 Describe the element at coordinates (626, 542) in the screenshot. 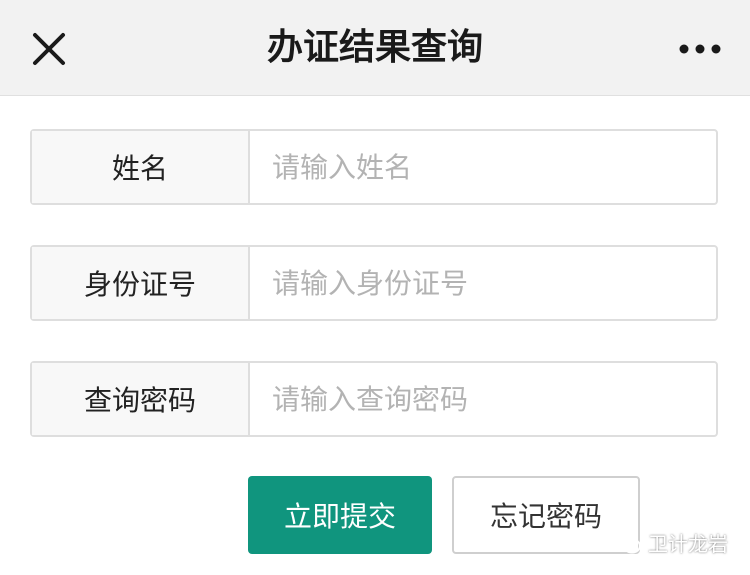

I see `wechat-icon` at that location.